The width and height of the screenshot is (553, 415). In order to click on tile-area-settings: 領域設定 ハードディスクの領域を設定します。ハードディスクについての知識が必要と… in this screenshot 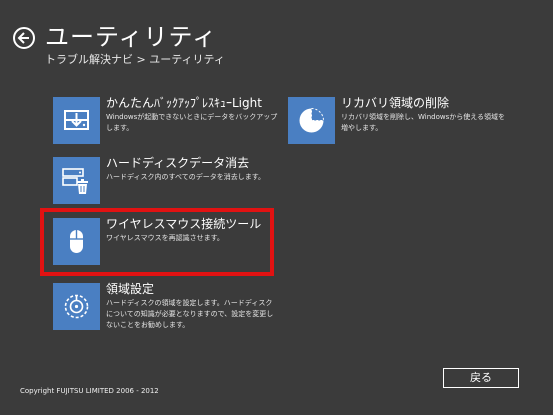, I will do `click(168, 307)`.